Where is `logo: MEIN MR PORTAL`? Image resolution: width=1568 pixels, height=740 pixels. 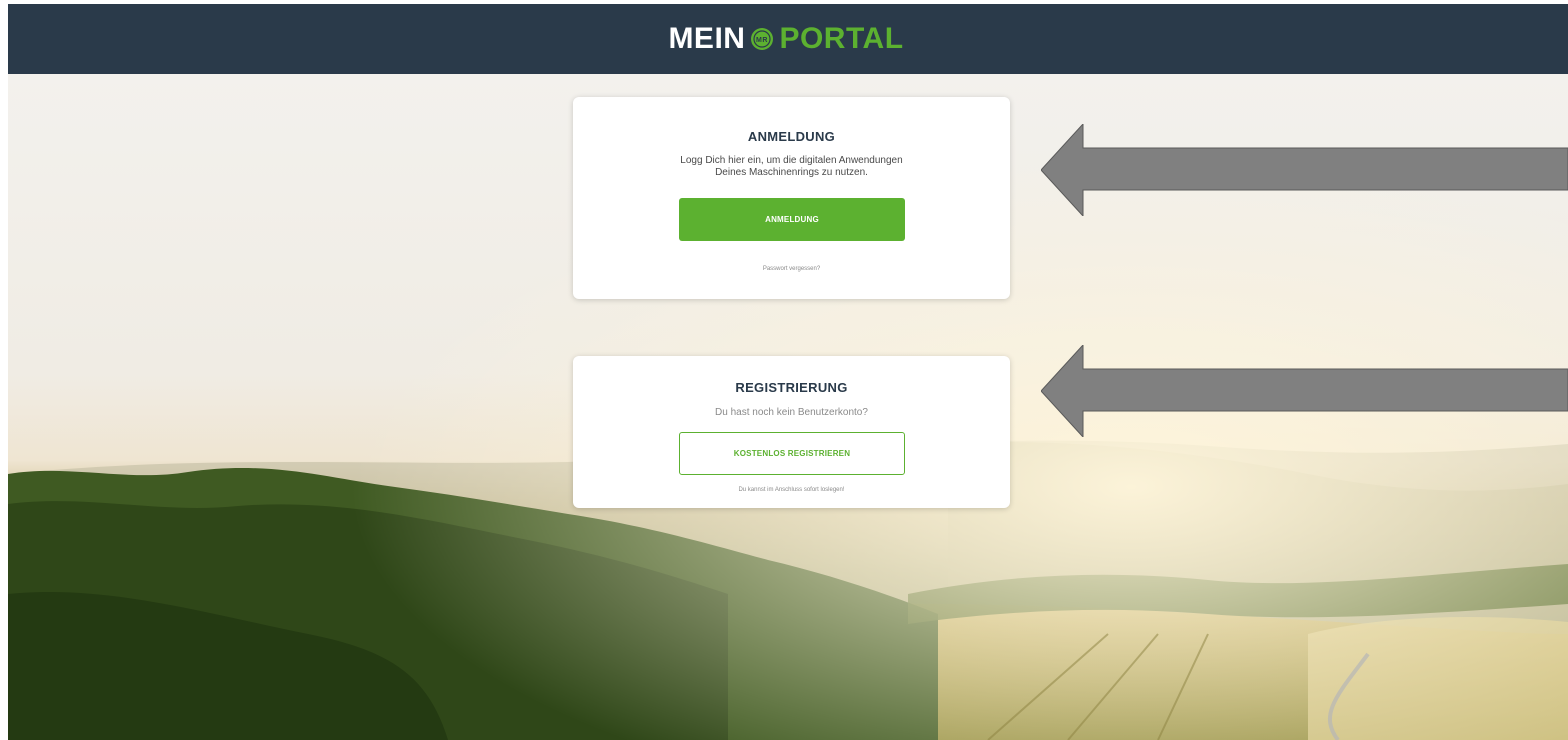 logo: MEIN MR PORTAL is located at coordinates (785, 39).